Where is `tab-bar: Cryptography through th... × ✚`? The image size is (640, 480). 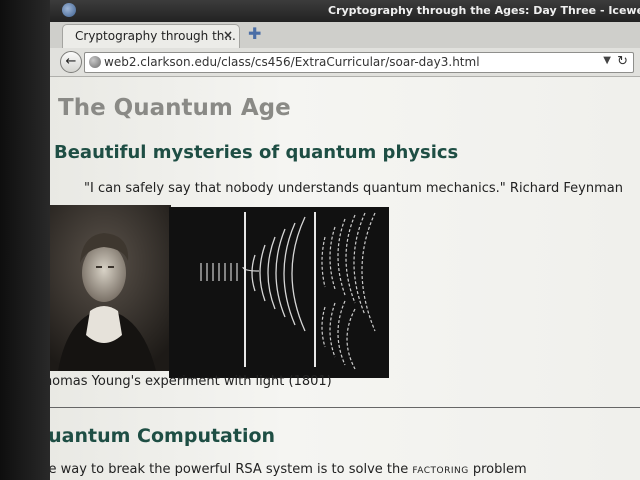 tab-bar: Cryptography through th... × ✚ is located at coordinates (345, 35).